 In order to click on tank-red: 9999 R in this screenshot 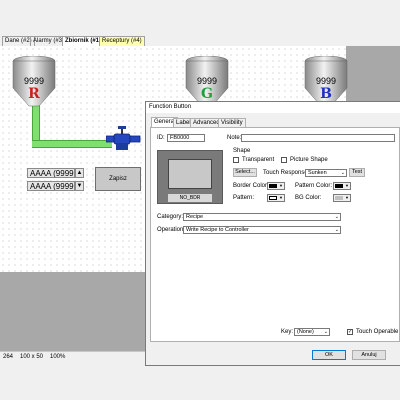, I will do `click(34, 81)`.